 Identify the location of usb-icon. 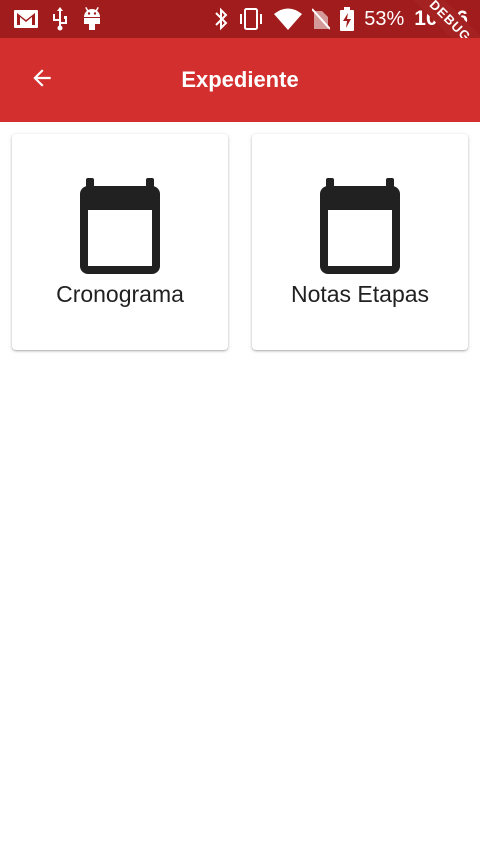
(60, 19).